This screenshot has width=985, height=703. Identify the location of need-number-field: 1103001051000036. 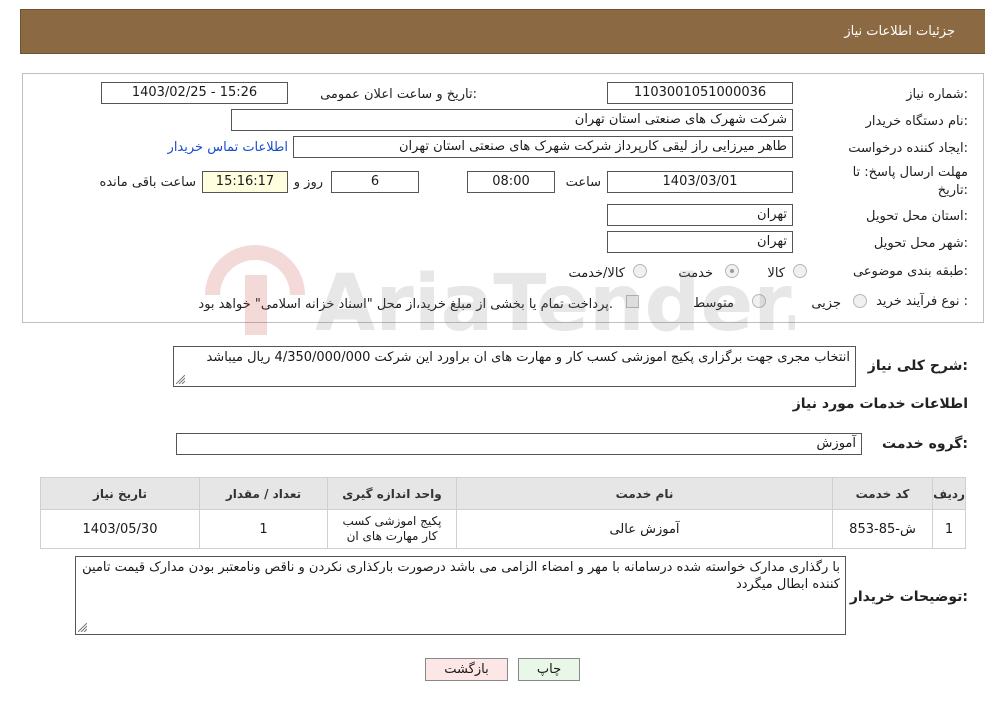
(700, 93).